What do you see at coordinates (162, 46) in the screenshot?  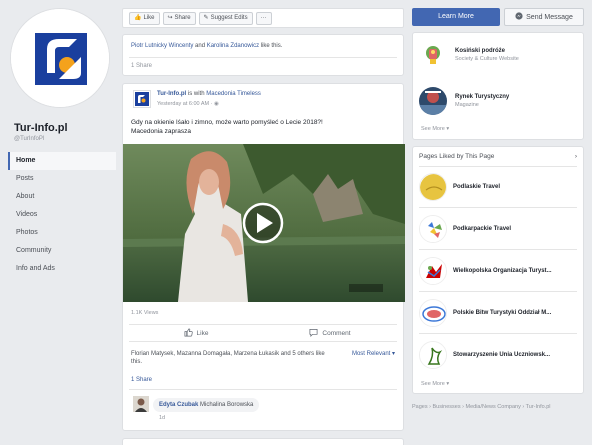 I see `liker-name: Piotr Lutnicky Wincenty` at bounding box center [162, 46].